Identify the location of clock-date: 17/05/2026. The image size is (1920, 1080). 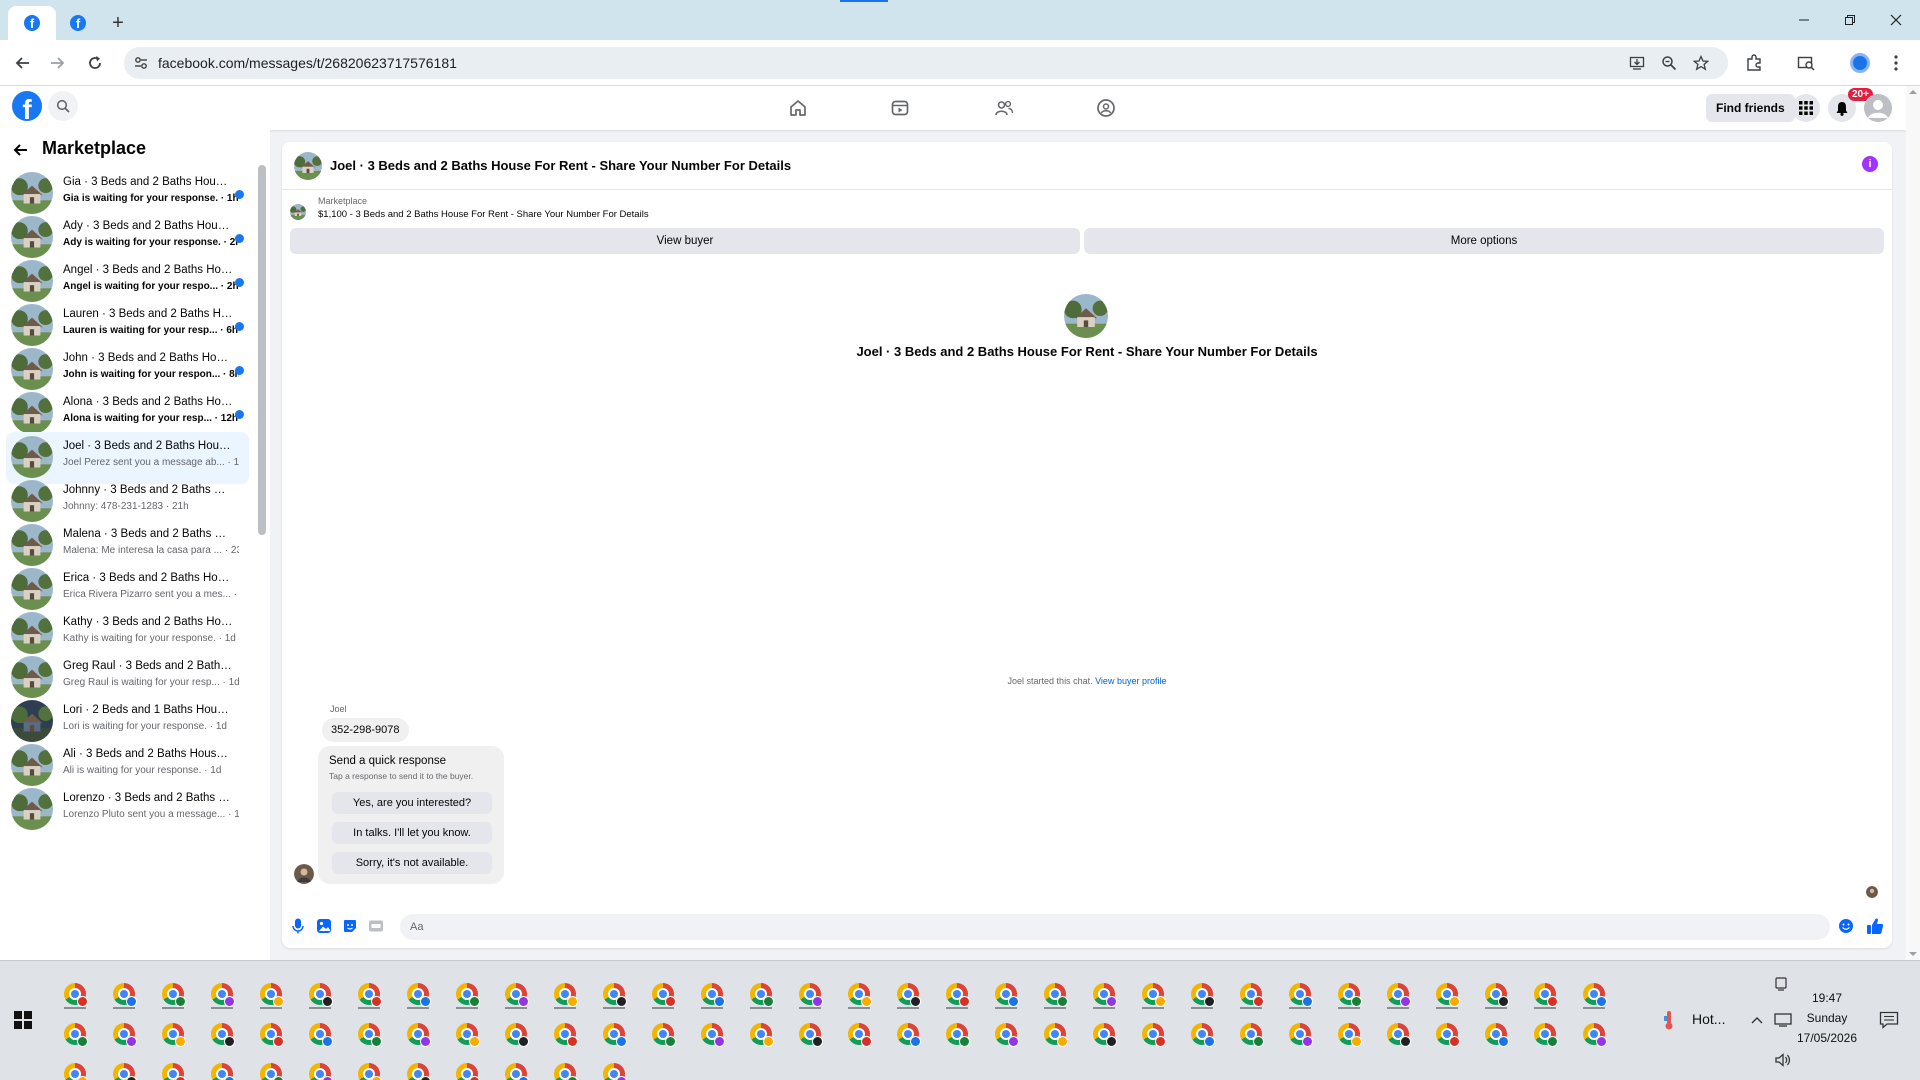
(1827, 1038).